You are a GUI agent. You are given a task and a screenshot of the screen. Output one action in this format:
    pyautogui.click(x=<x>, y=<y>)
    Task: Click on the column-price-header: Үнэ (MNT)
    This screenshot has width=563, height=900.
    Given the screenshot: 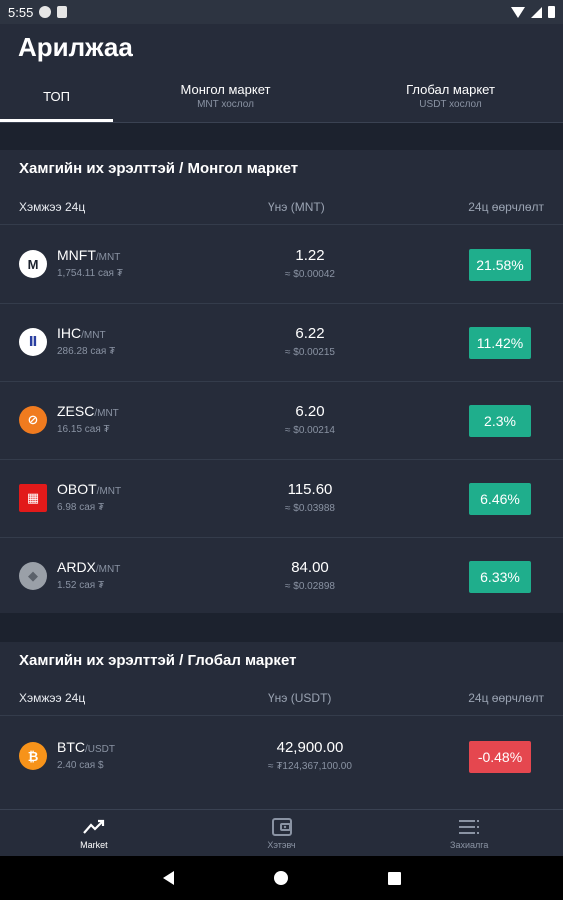 What is the action you would take?
    pyautogui.click(x=296, y=207)
    